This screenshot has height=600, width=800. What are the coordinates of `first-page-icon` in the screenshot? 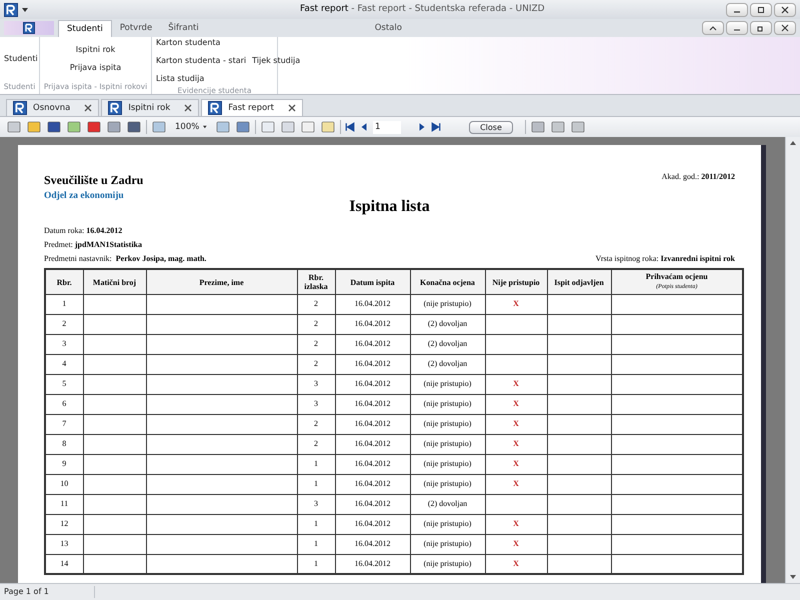 It's located at (350, 127).